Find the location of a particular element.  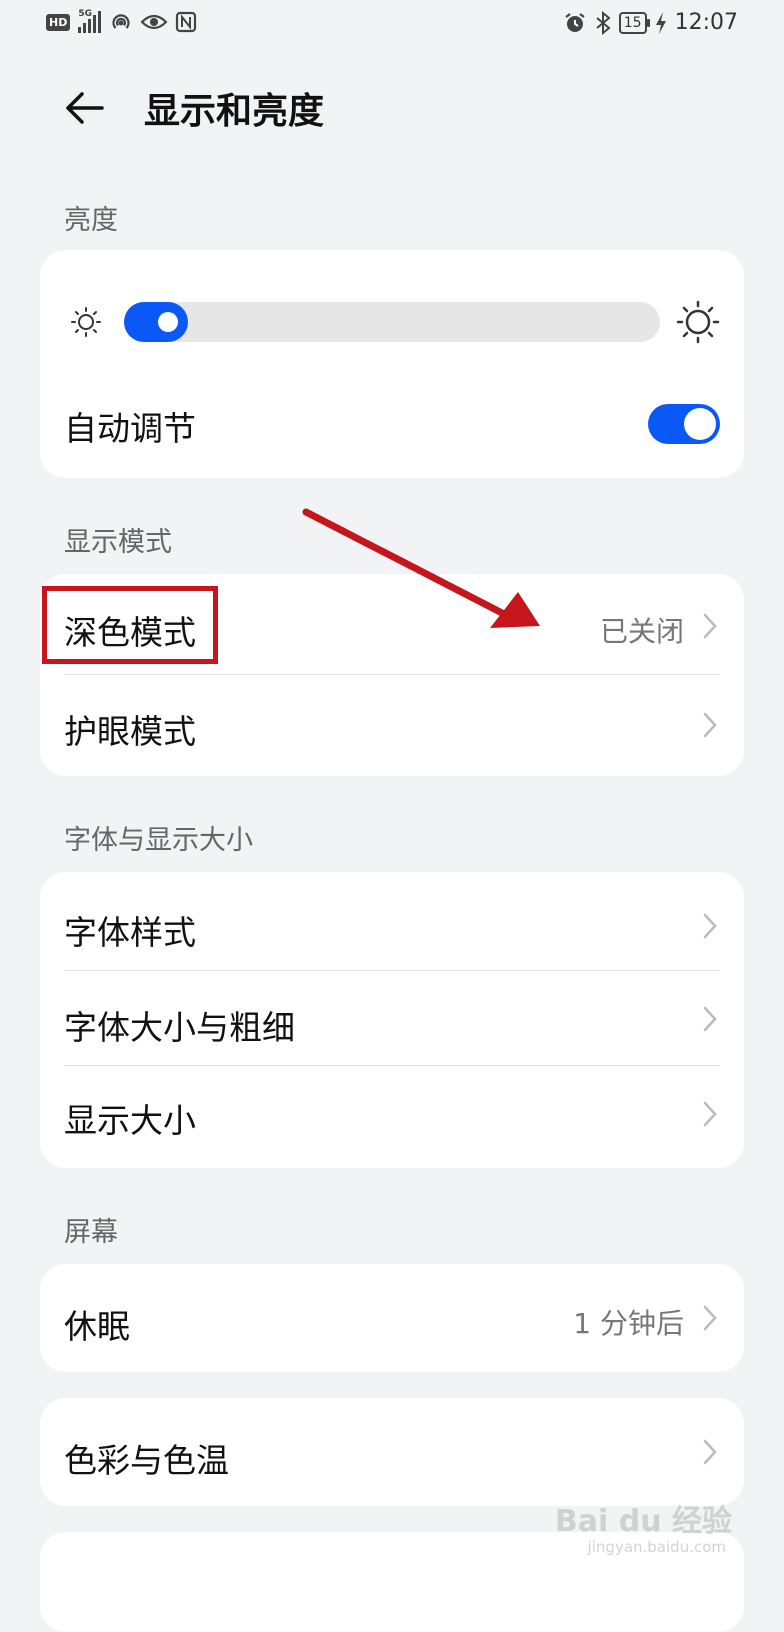

network-type-label: 5G is located at coordinates (85, 14).